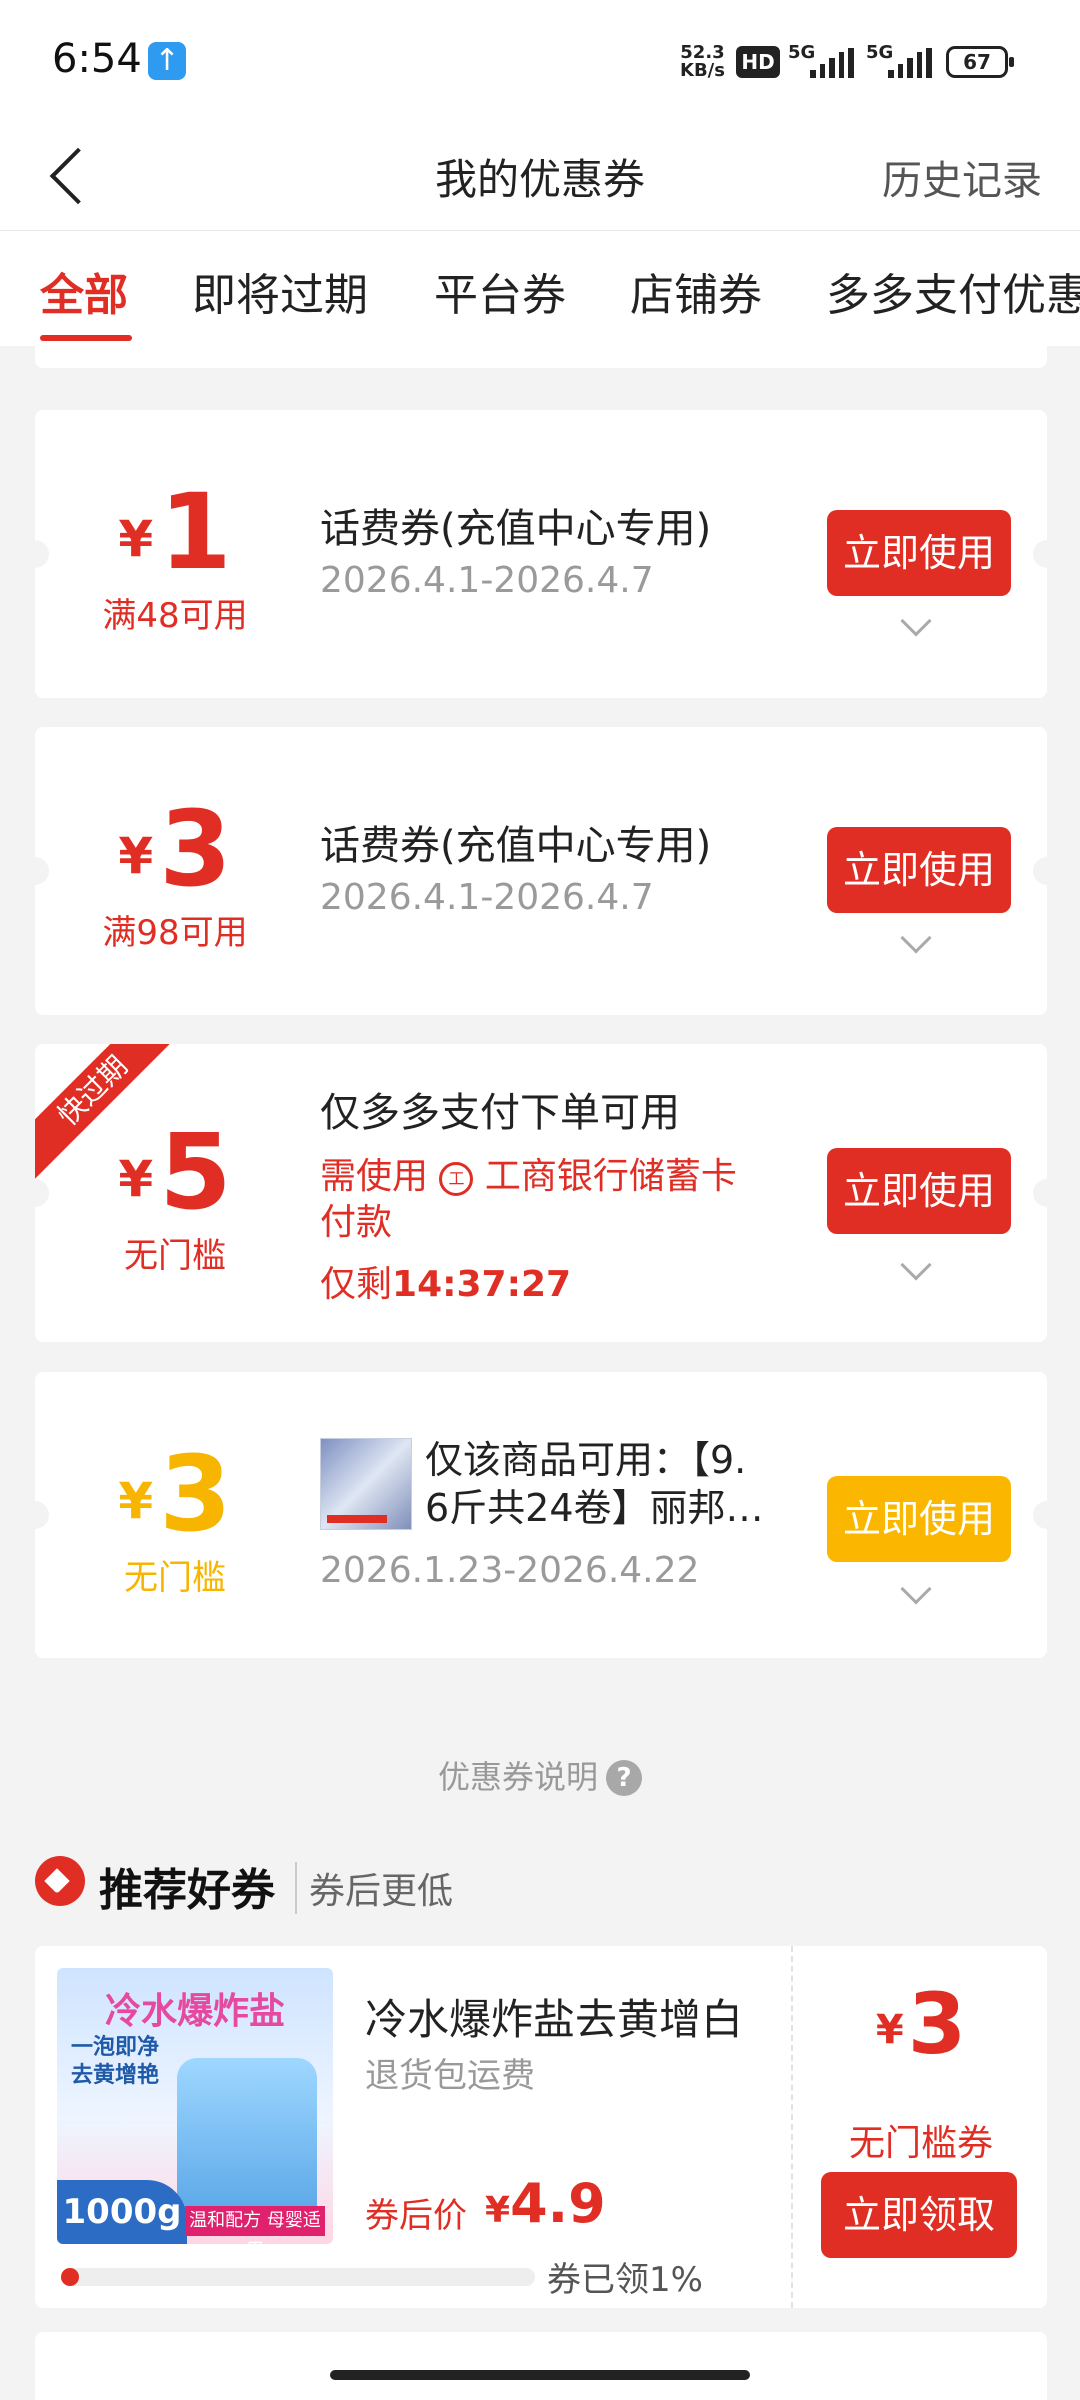  Describe the element at coordinates (919, 2215) in the screenshot. I see `claim-now-button: 立即领取` at that location.